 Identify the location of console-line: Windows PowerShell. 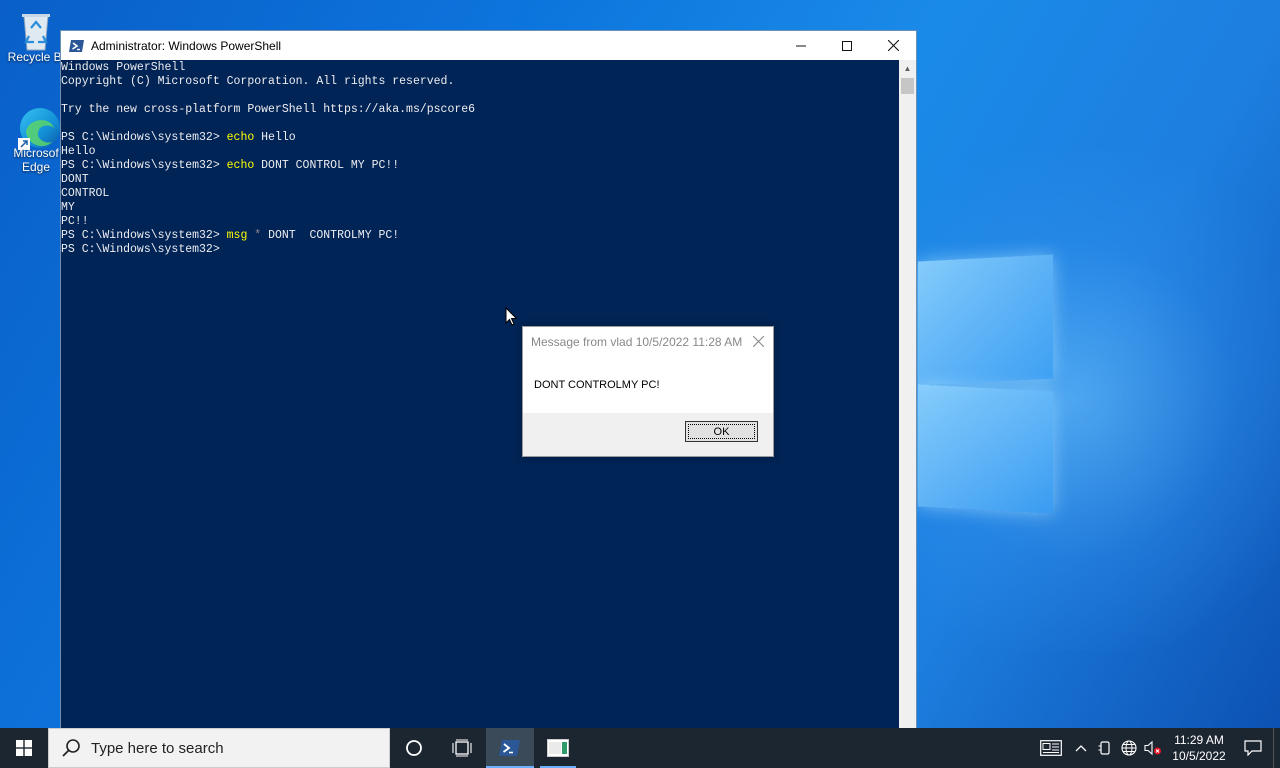
(480, 68).